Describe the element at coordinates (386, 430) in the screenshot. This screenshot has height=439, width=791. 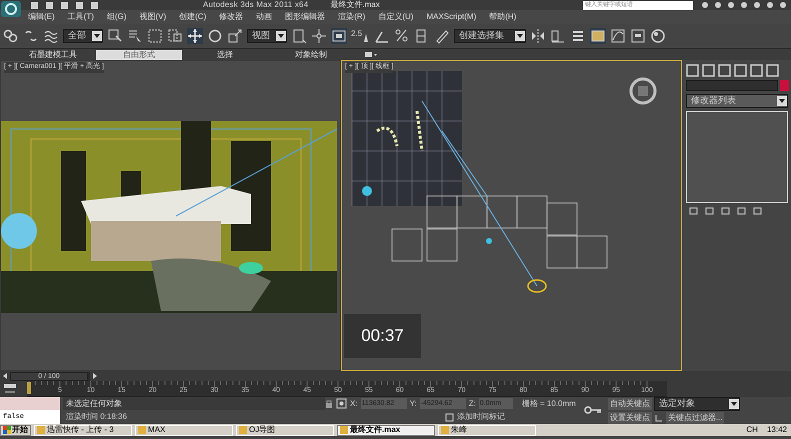
I see `taskbar-button: 最终文件.max` at that location.